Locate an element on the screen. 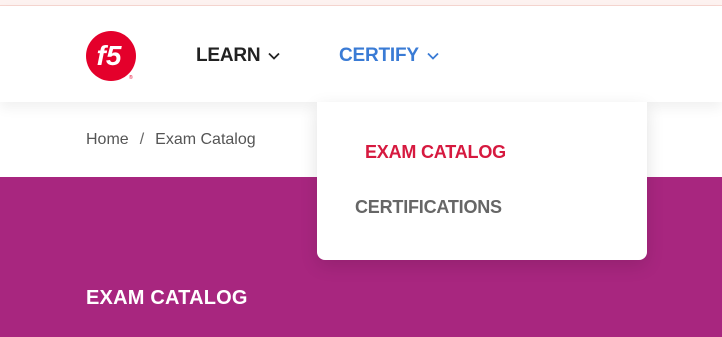 Image resolution: width=722 pixels, height=337 pixels. hero-title: EXAM CATALOG is located at coordinates (167, 298).